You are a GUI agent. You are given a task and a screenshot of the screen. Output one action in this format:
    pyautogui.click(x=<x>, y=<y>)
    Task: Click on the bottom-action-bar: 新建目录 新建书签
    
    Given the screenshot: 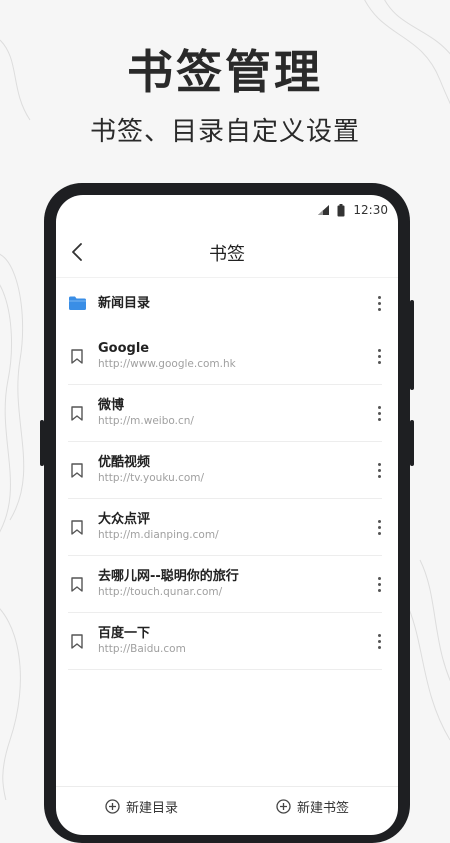 What is the action you would take?
    pyautogui.click(x=227, y=810)
    